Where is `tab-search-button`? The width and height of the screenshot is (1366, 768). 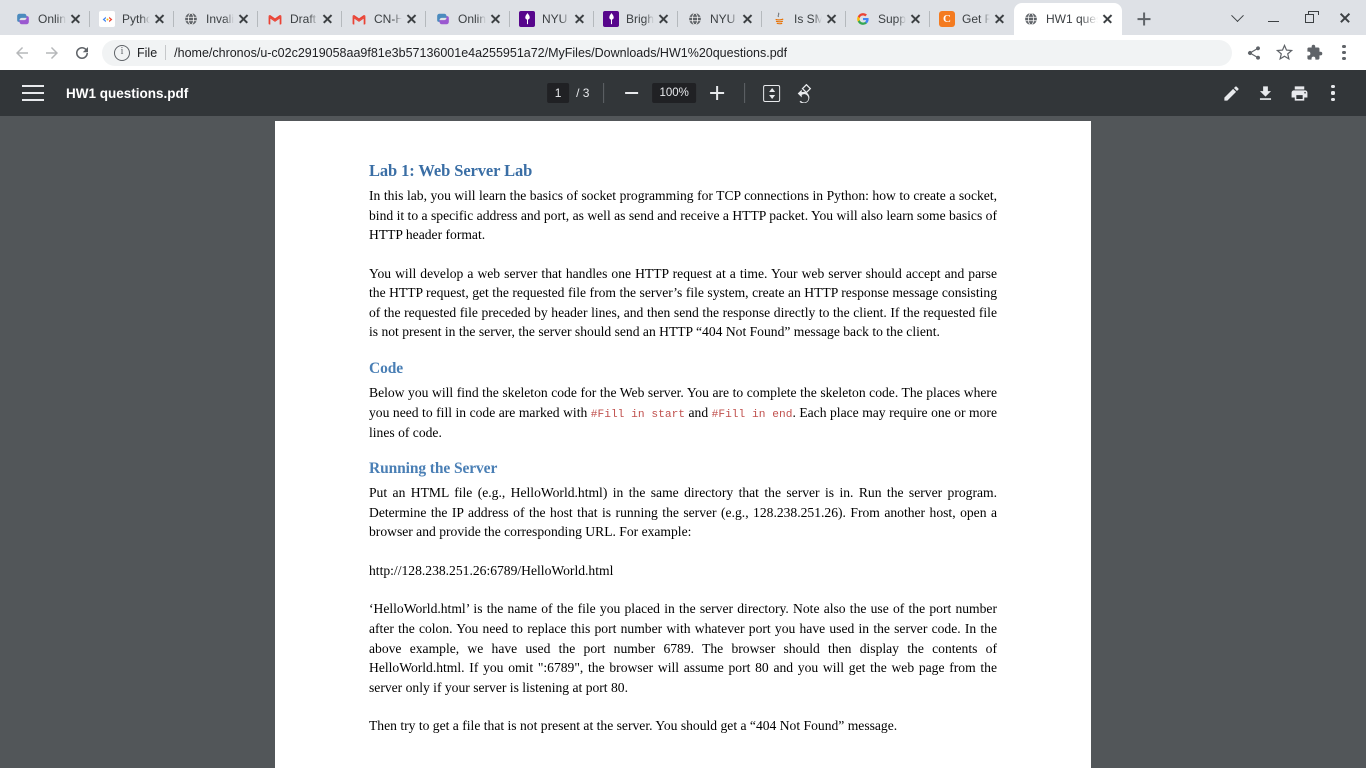 tab-search-button is located at coordinates (1237, 18).